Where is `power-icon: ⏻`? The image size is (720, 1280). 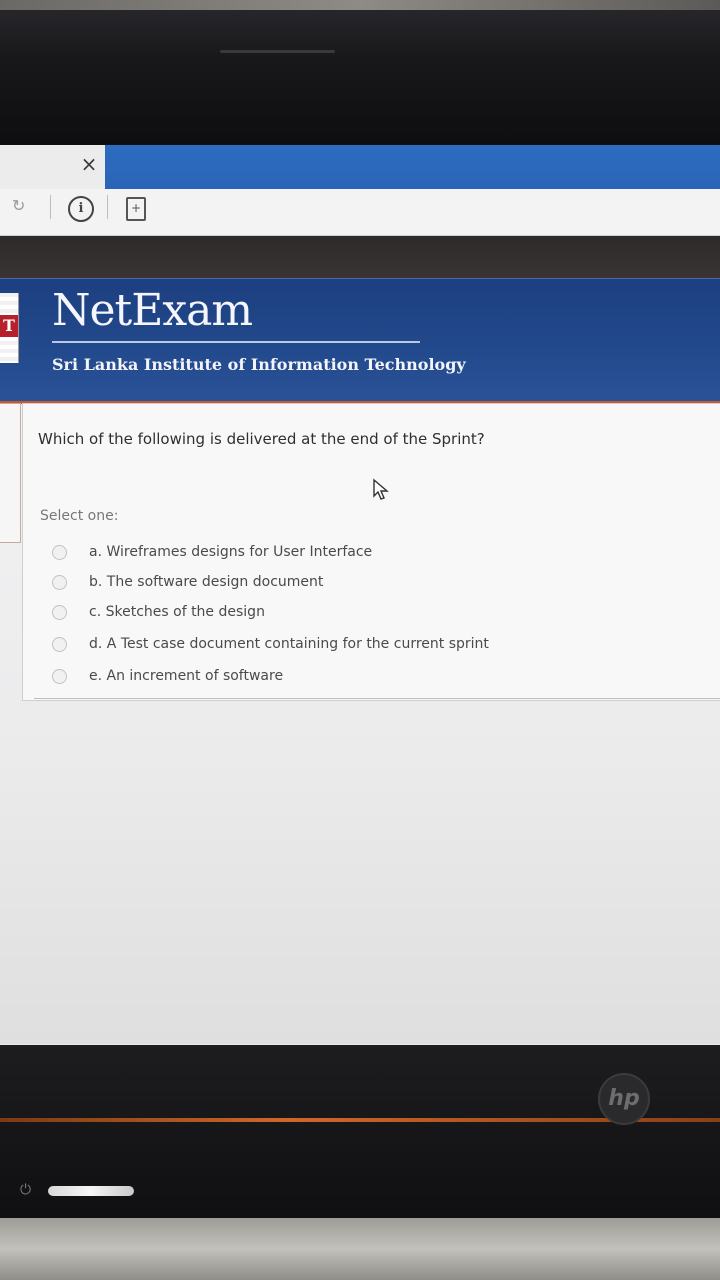
power-icon: ⏻ is located at coordinates (26, 1190).